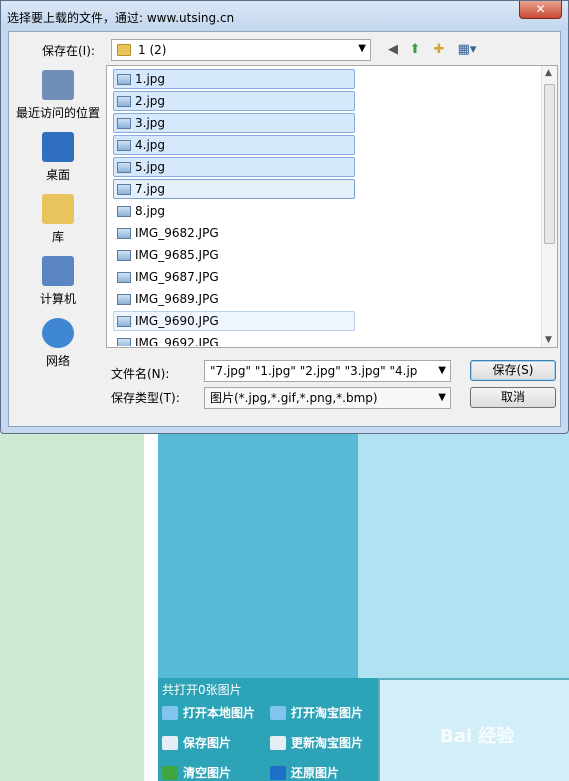  What do you see at coordinates (202, 690) in the screenshot?
I see `image-count-text: 共打开0张图片` at bounding box center [202, 690].